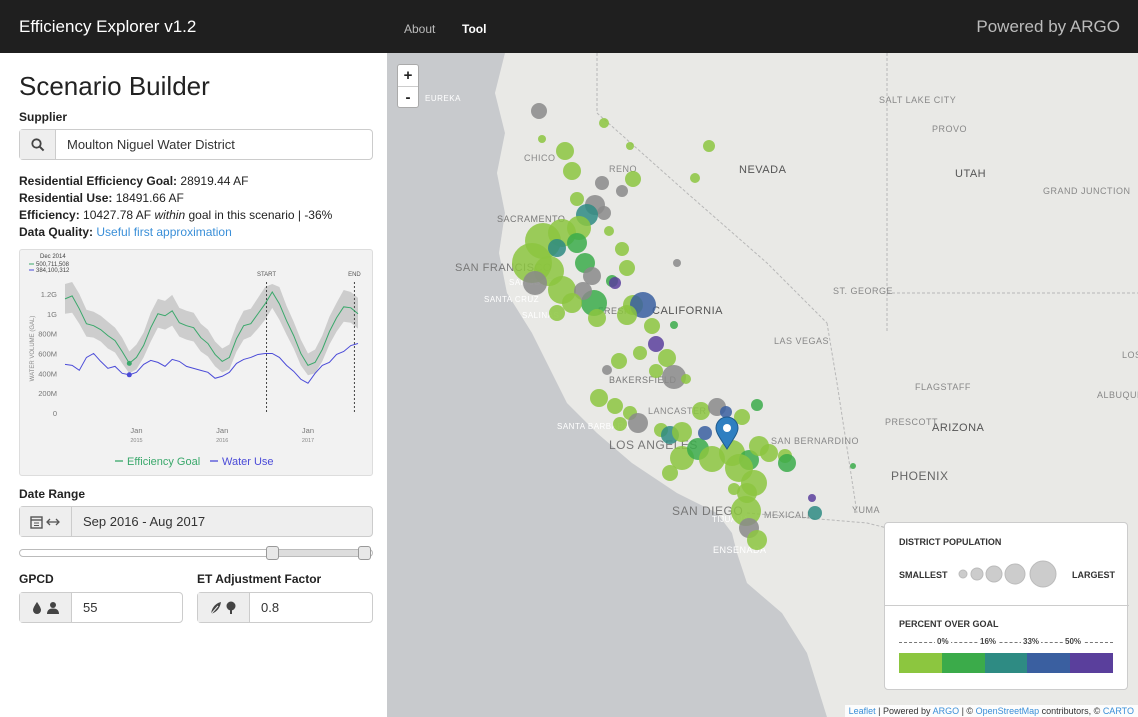 This screenshot has height=717, width=1138. I want to click on tooltip-use-value: 384,100,312, so click(53, 271).